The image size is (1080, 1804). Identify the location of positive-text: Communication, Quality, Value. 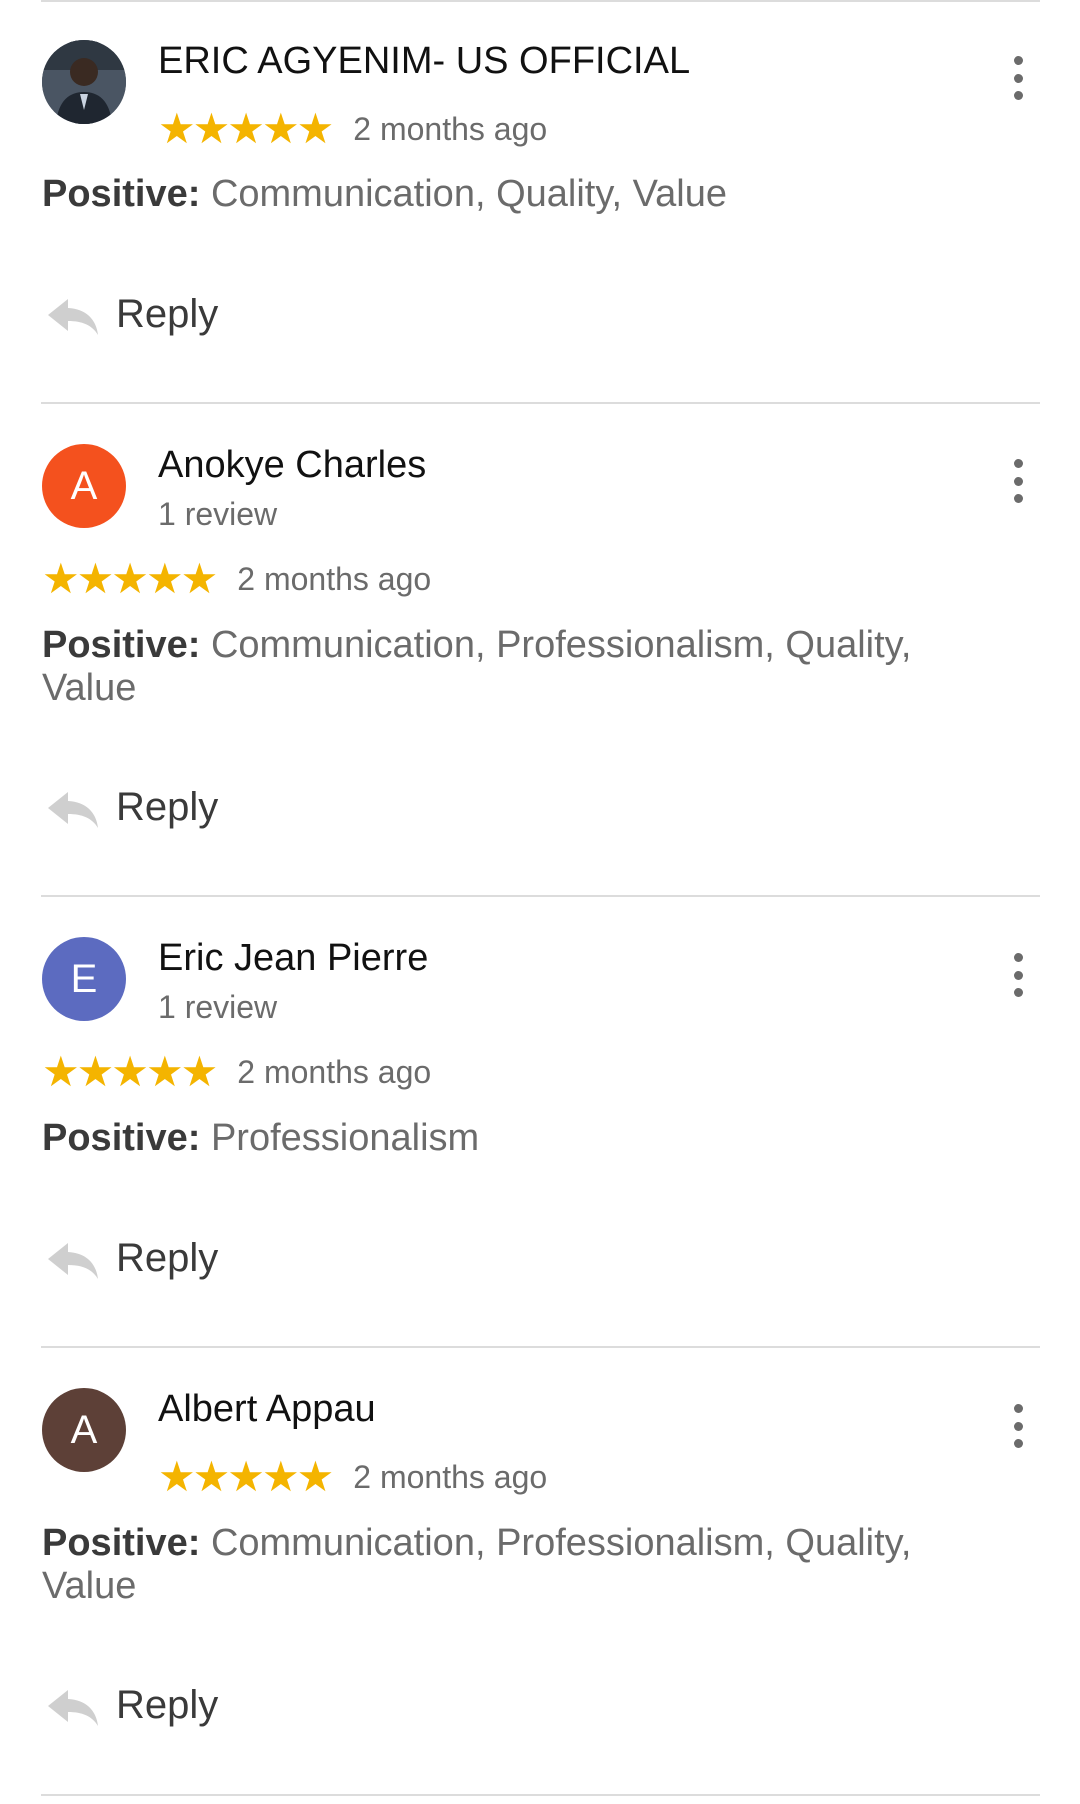
(468, 194).